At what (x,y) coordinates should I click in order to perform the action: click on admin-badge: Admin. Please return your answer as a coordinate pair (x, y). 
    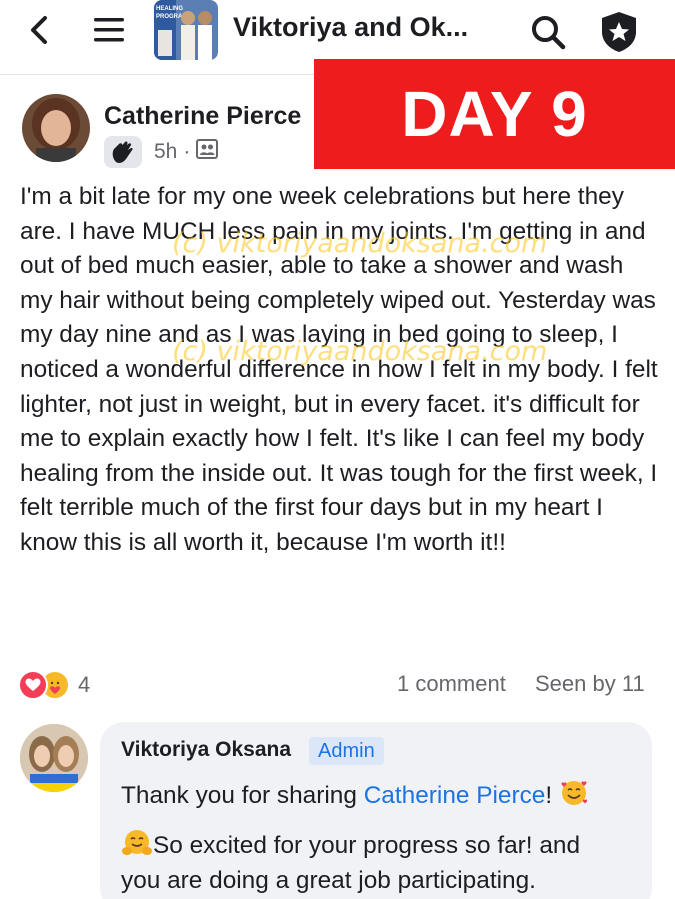
    Looking at the image, I should click on (346, 751).